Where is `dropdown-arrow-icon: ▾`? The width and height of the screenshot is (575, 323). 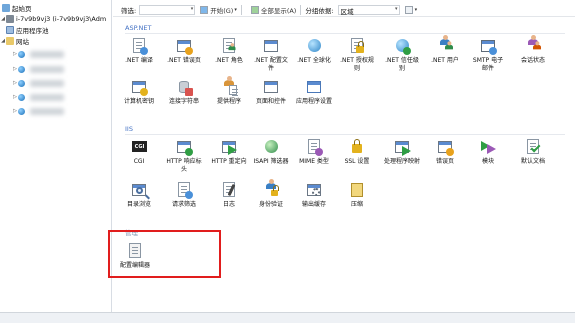
dropdown-arrow-icon: ▾ is located at coordinates (192, 9).